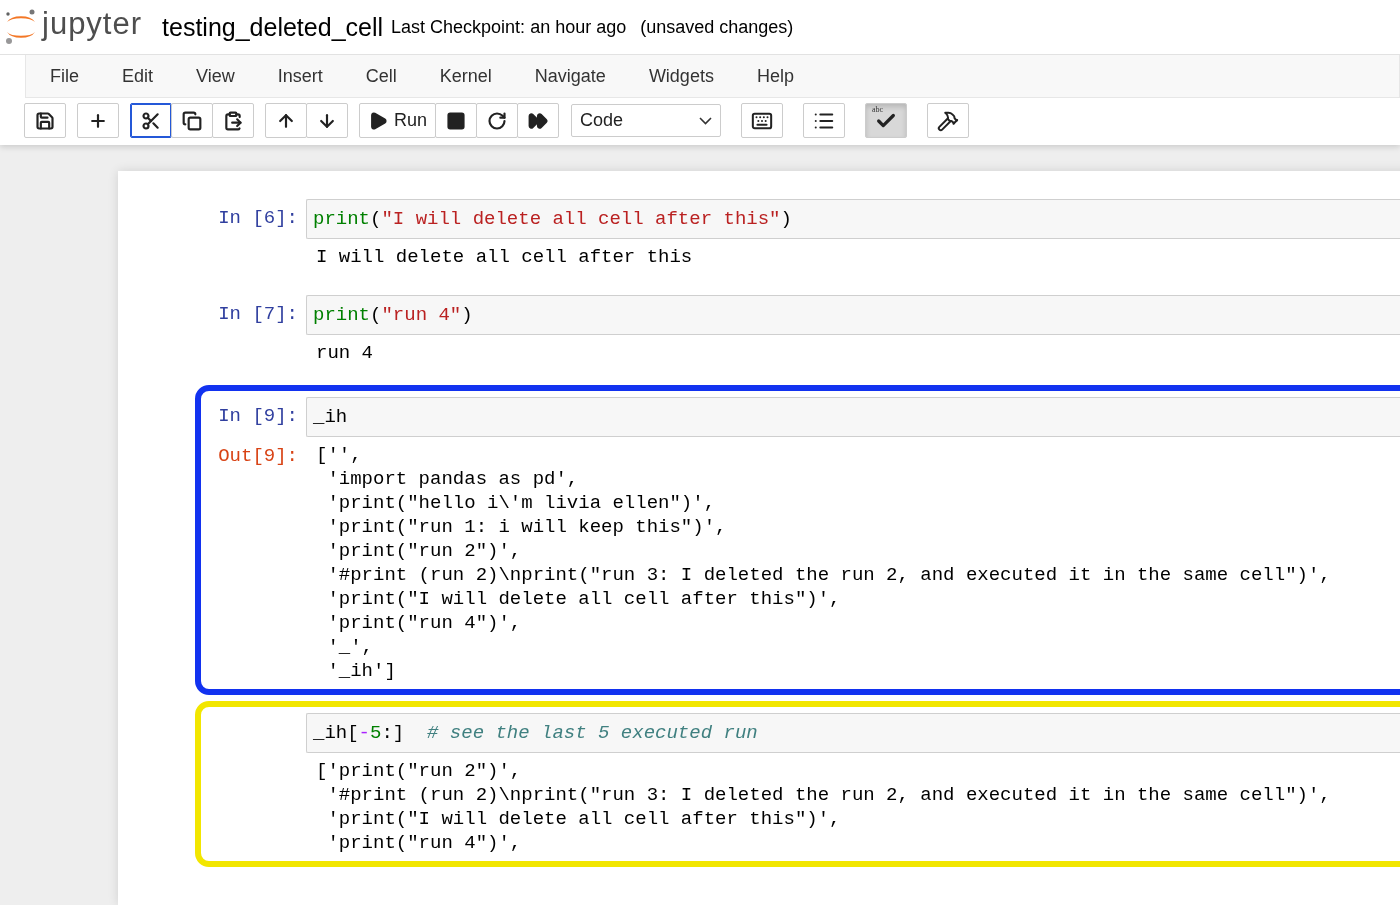  I want to click on code-input: print("I will delete all cell after this"), so click(853, 219).